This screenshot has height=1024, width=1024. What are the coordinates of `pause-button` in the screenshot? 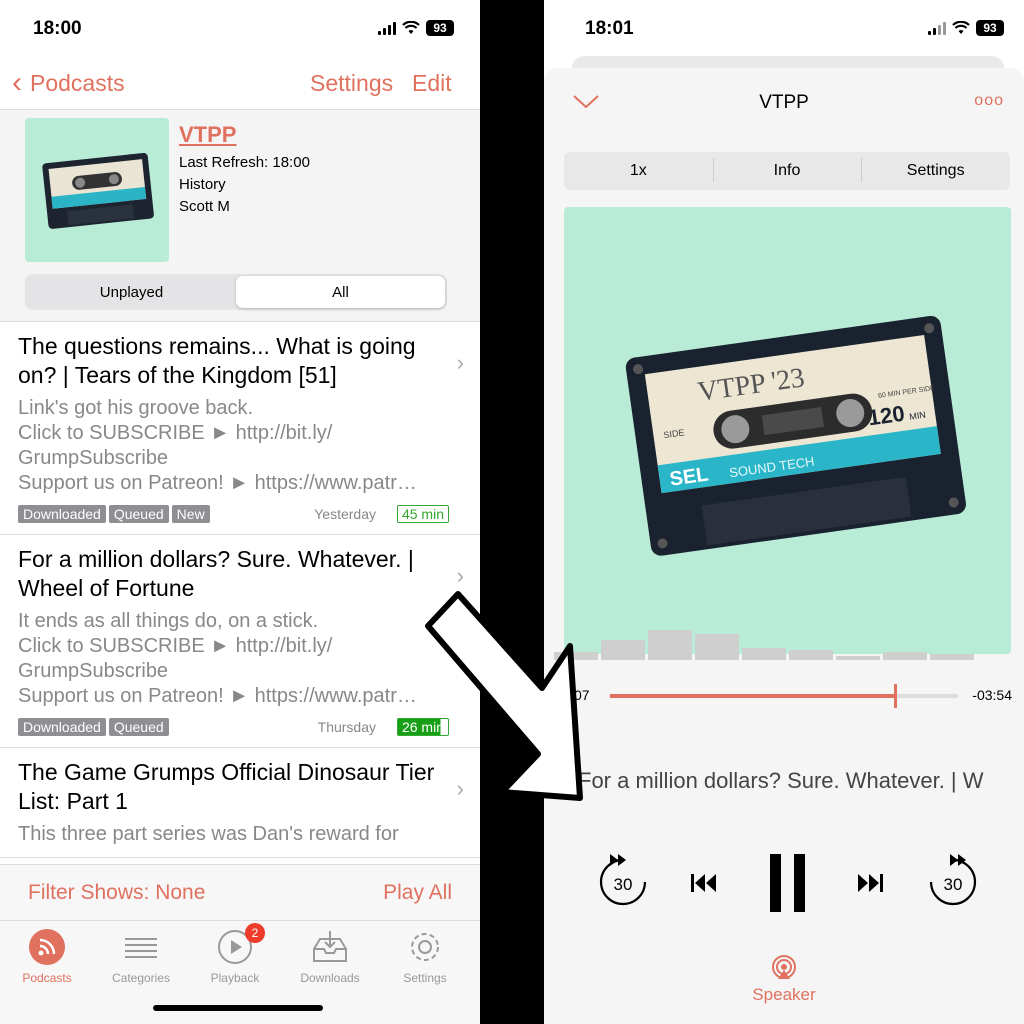 It's located at (788, 885).